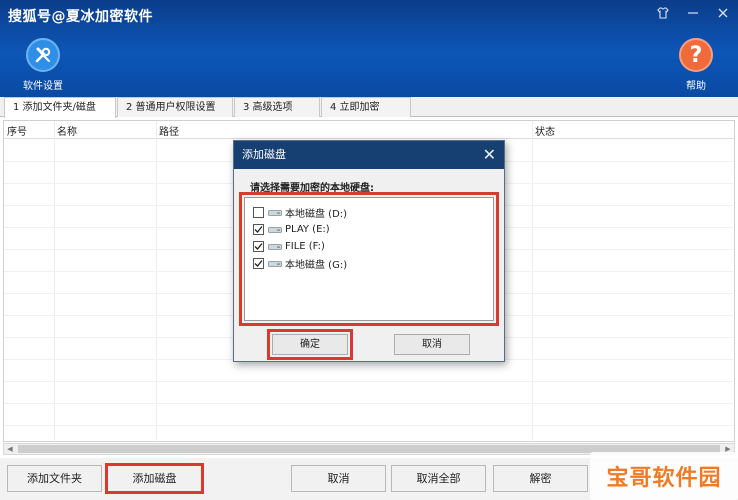 The height and width of the screenshot is (500, 738). Describe the element at coordinates (369, 229) in the screenshot. I see `disk-item-e: PLAY (E:)` at that location.